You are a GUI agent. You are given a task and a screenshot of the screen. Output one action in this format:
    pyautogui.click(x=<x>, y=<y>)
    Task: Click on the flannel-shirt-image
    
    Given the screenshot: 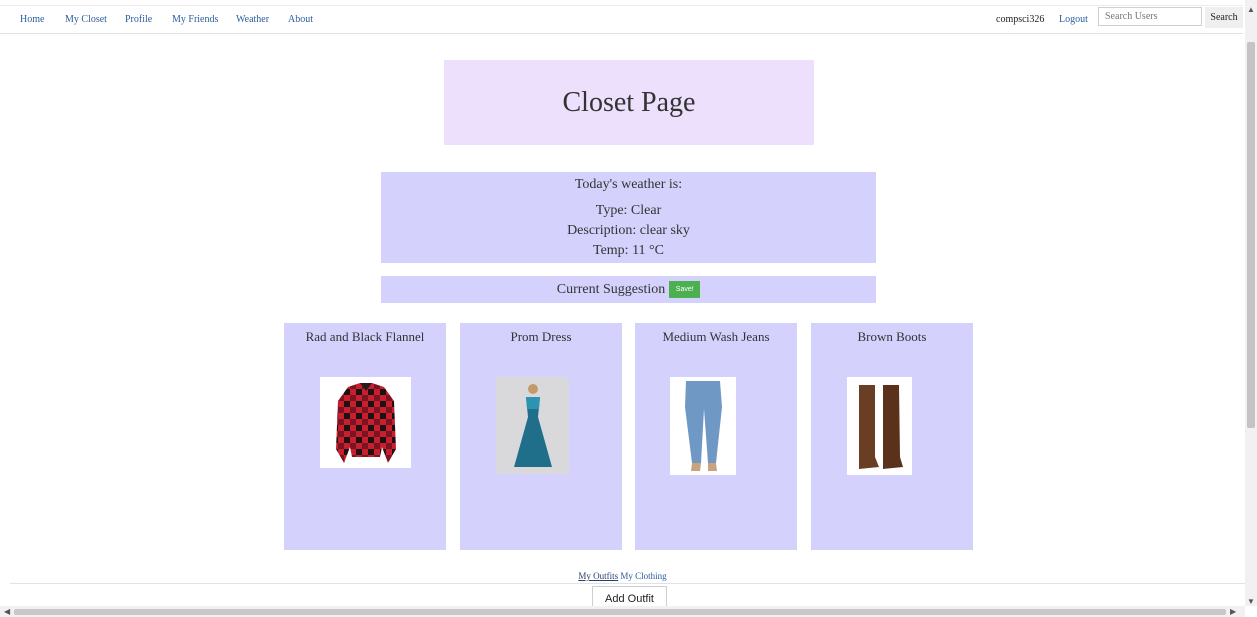 What is the action you would take?
    pyautogui.click(x=365, y=422)
    